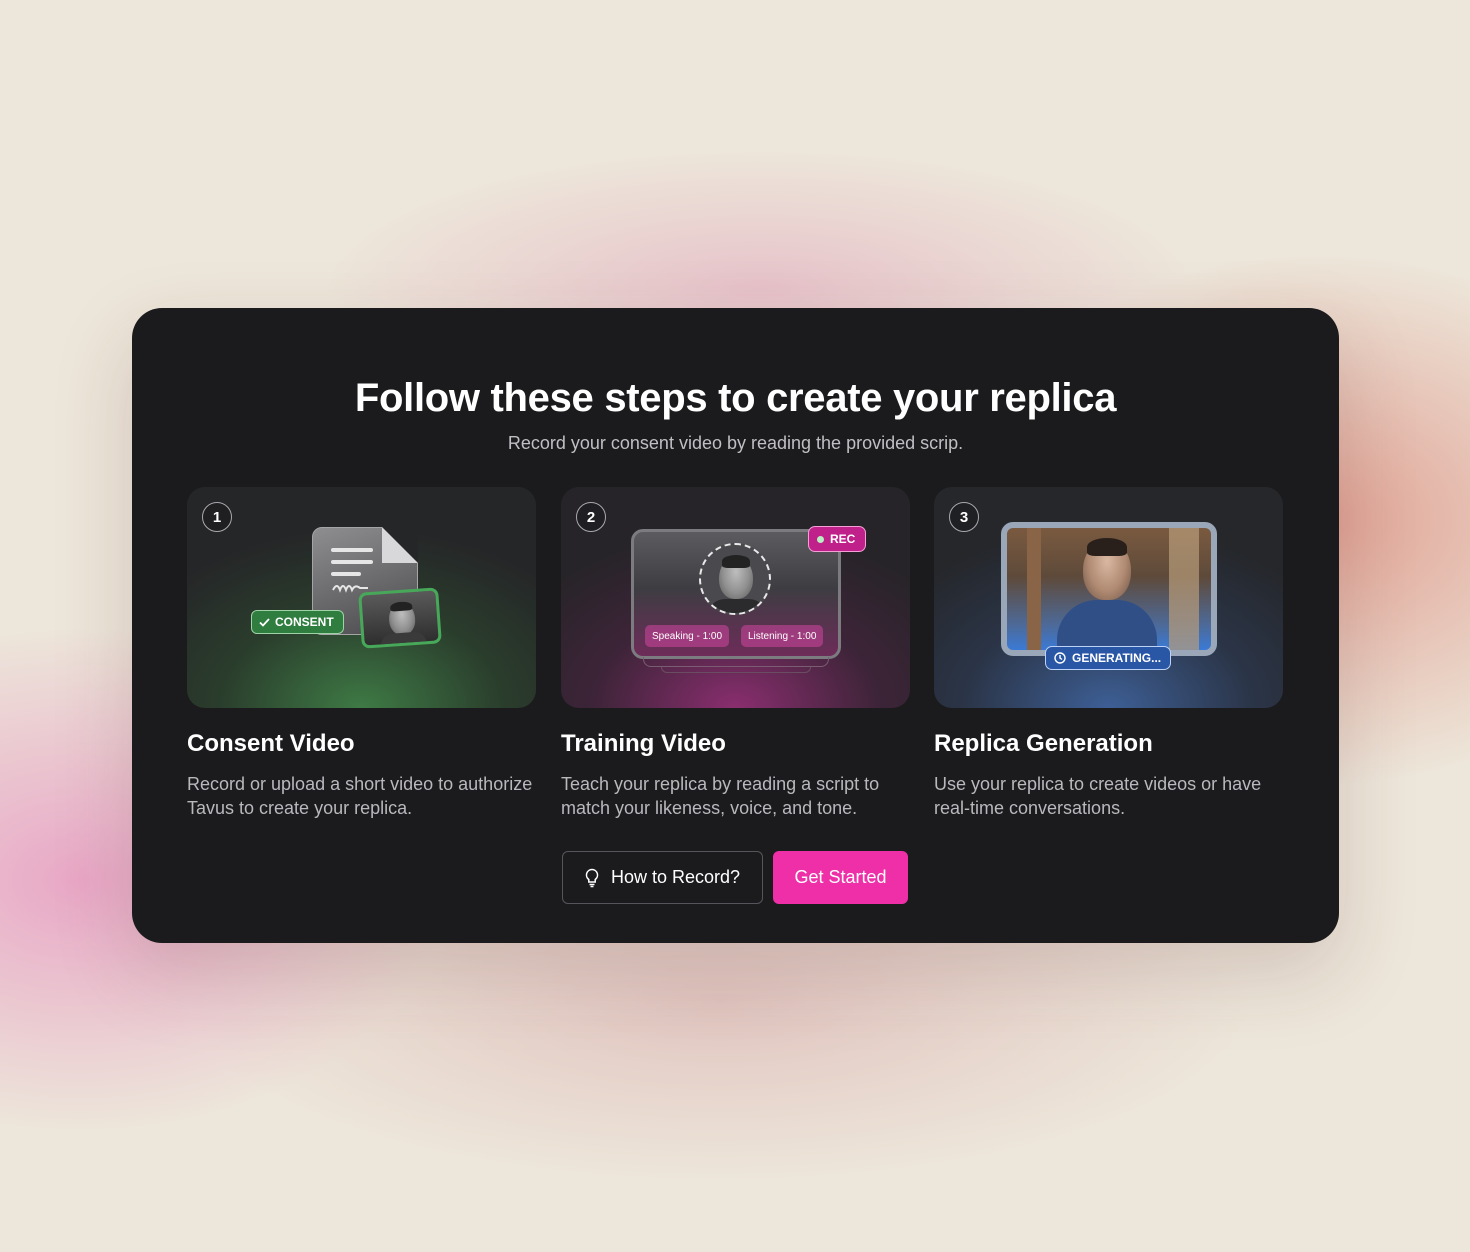 The image size is (1470, 1252). What do you see at coordinates (297, 622) in the screenshot?
I see `consent-badge: CONSENT` at bounding box center [297, 622].